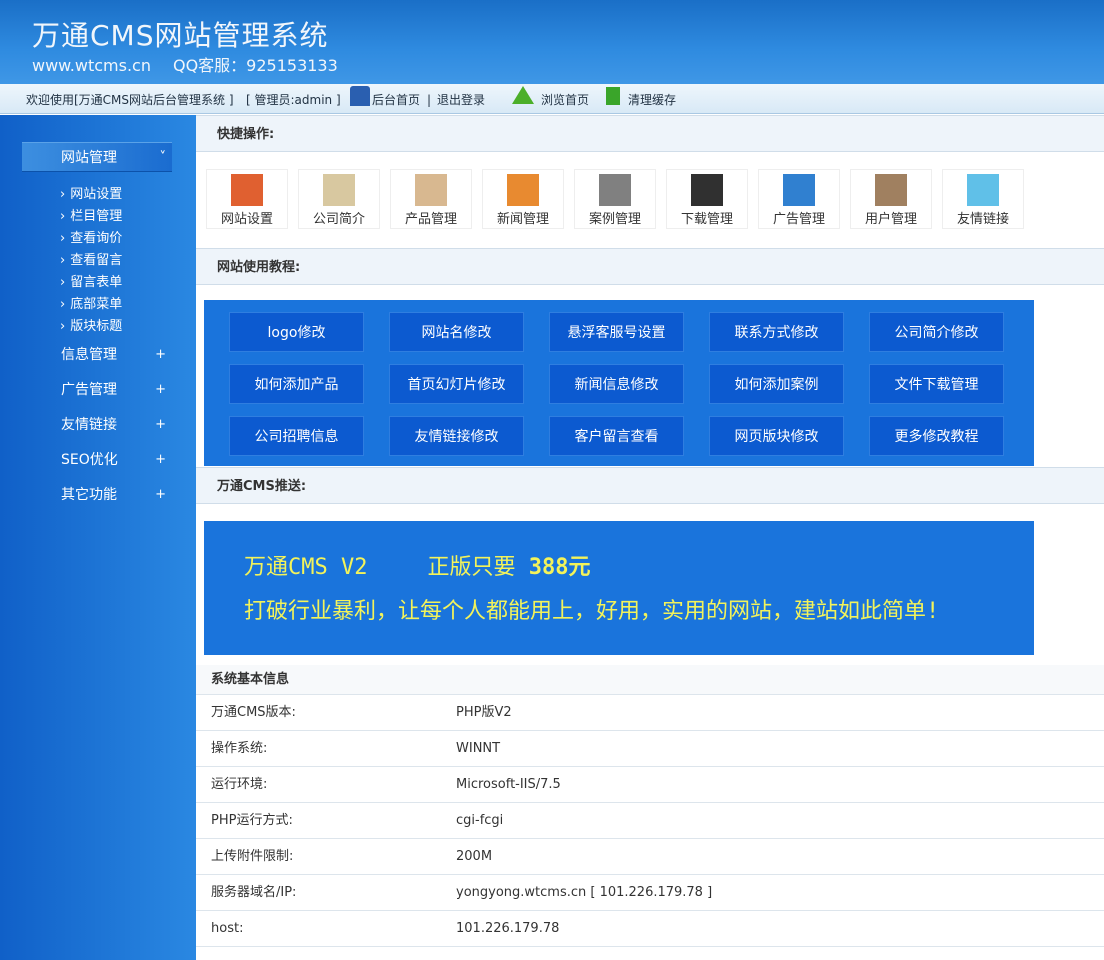 The image size is (1104, 960). I want to click on tutorial-button: 网站名修改, so click(456, 332).